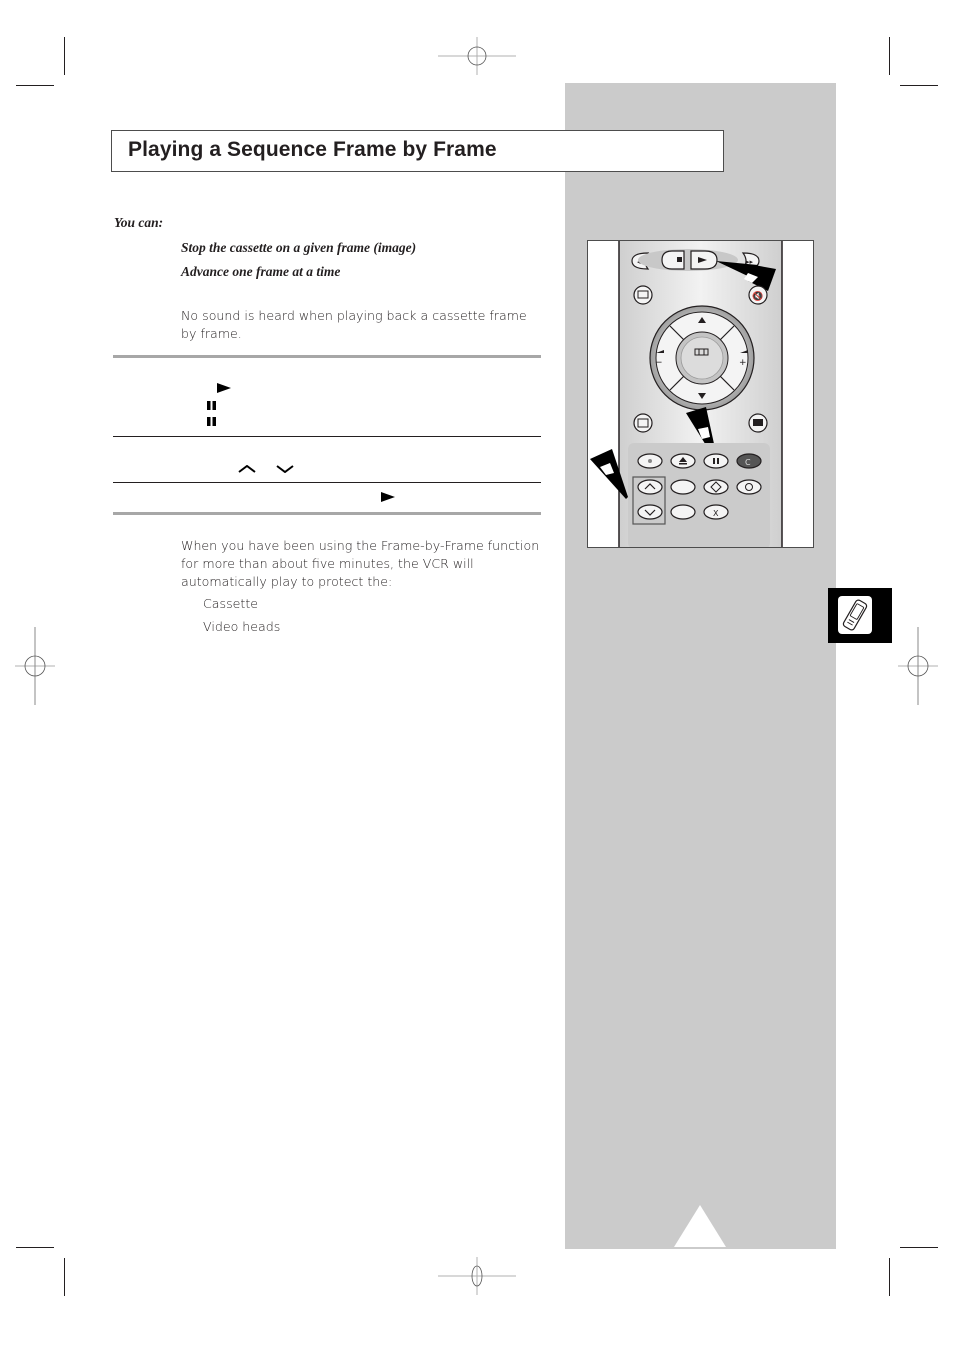  What do you see at coordinates (139, 222) in the screenshot?
I see `intro-lead: You can:` at bounding box center [139, 222].